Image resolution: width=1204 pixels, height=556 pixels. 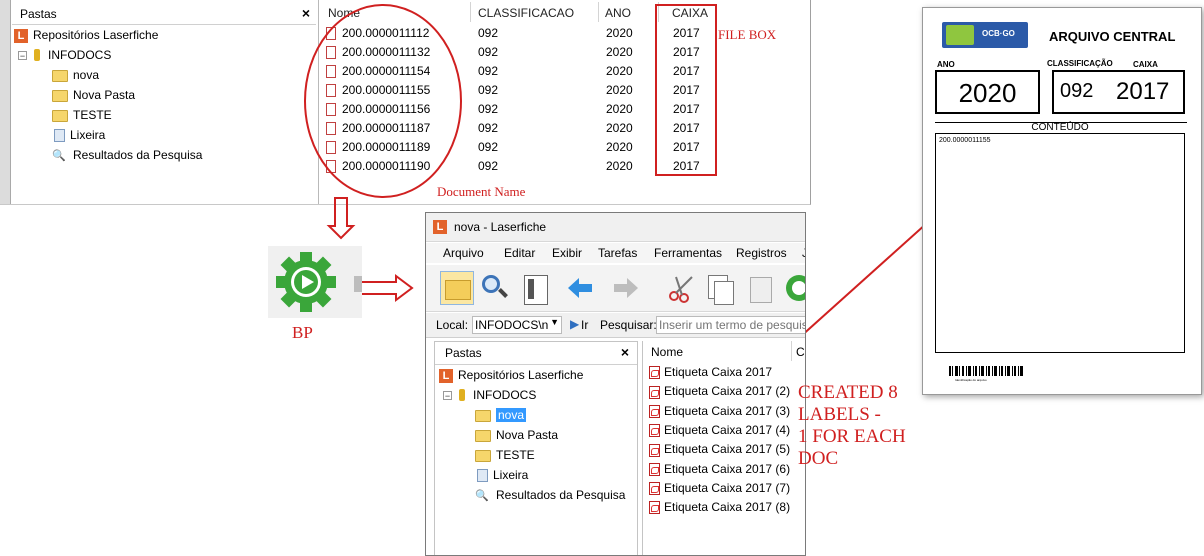 What do you see at coordinates (500, 227) in the screenshot?
I see `window-title: nova - Laserfiche` at bounding box center [500, 227].